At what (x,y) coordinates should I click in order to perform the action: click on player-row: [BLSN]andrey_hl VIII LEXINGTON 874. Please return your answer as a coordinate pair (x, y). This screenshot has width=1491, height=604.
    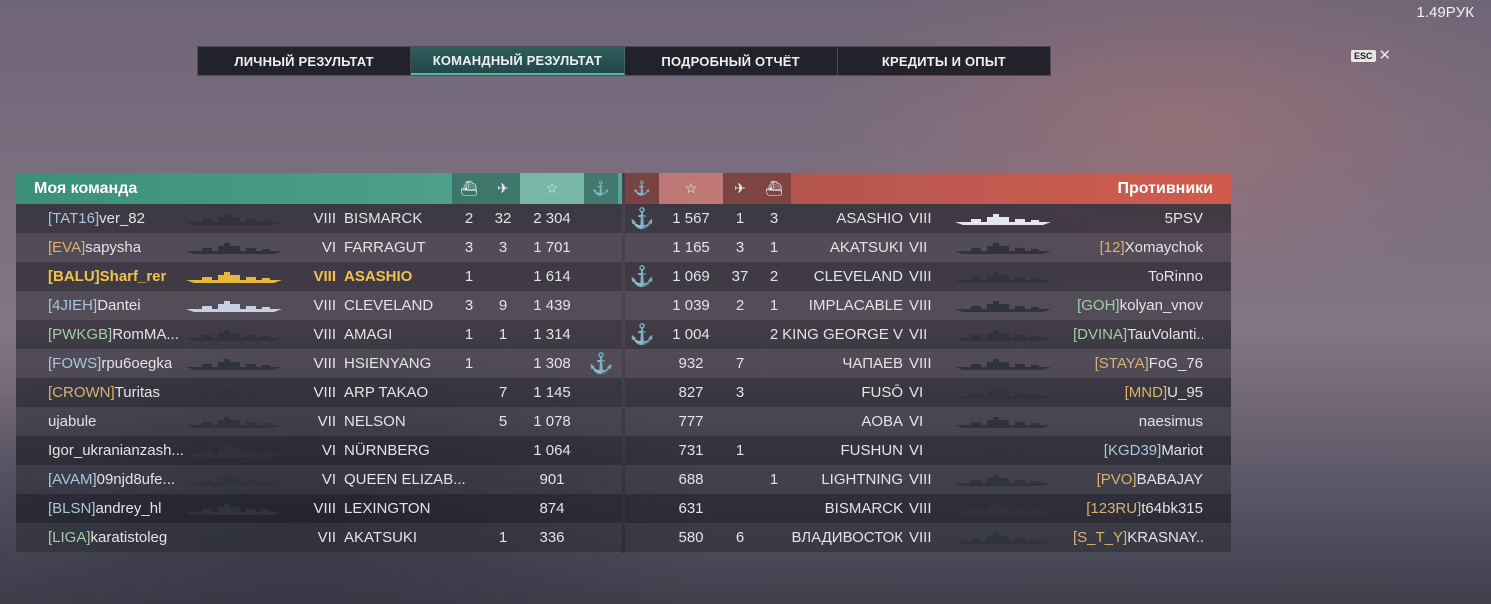
    Looking at the image, I should click on (319, 508).